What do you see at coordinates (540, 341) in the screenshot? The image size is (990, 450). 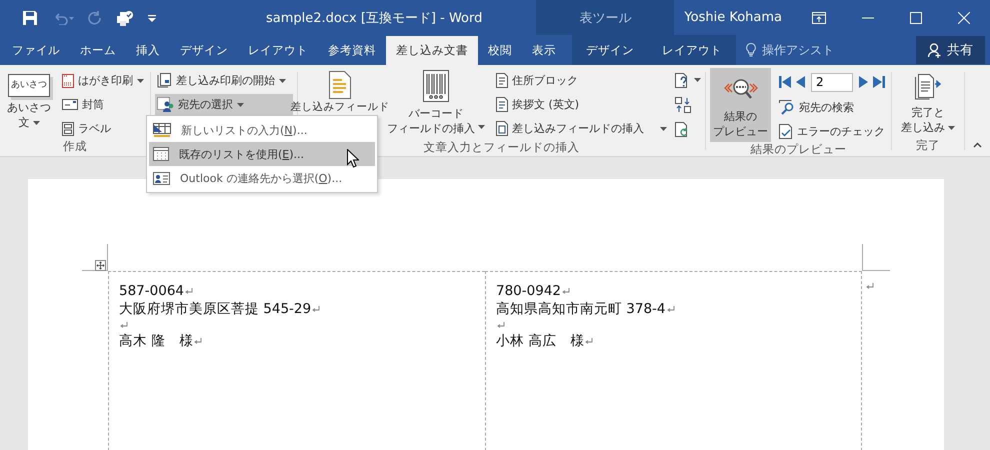 I see `address-line: 小林 高広 様` at bounding box center [540, 341].